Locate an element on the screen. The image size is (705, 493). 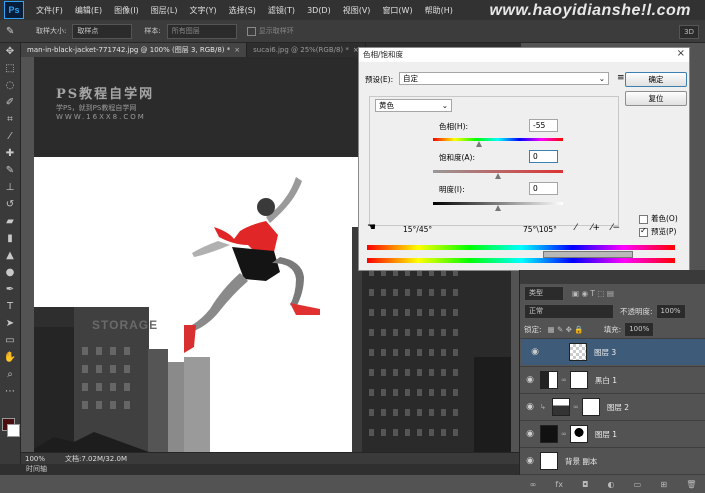
lasso-tool-icon: ◌ is located at coordinates (10, 85).